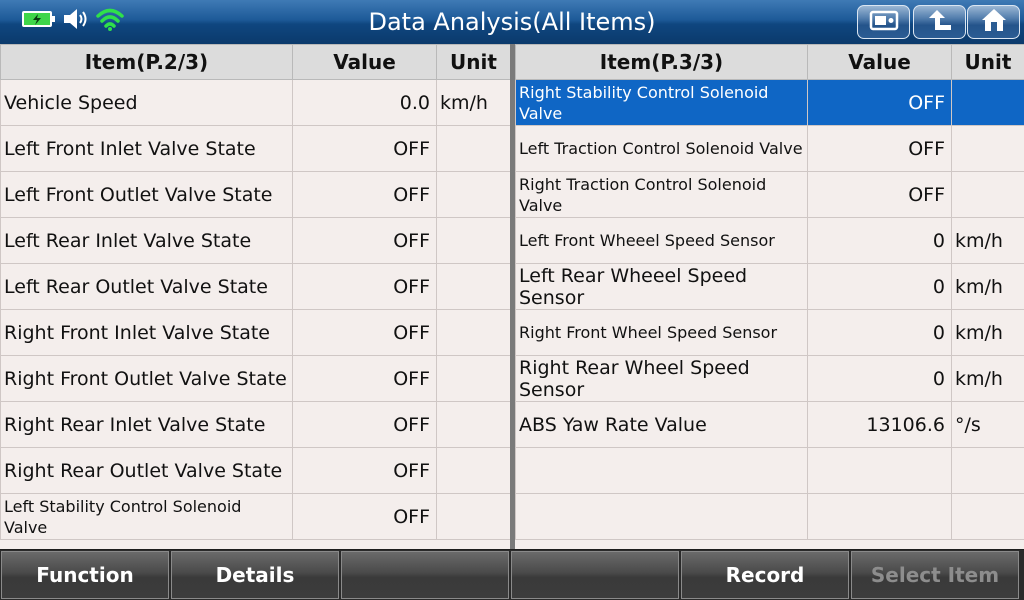 The image size is (1024, 600). I want to click on details-button: Details, so click(255, 575).